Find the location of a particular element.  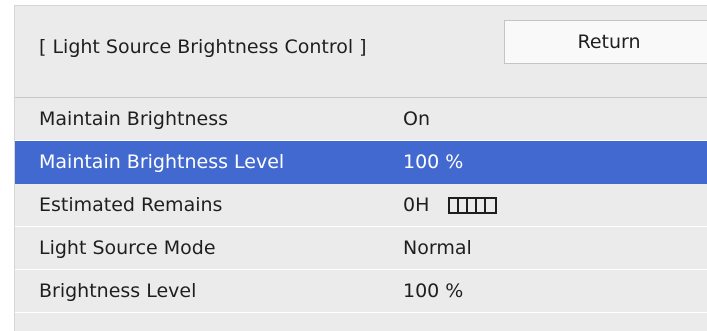

menu-row-maintain-brightness: Maintain Brightness On is located at coordinates (361, 119).